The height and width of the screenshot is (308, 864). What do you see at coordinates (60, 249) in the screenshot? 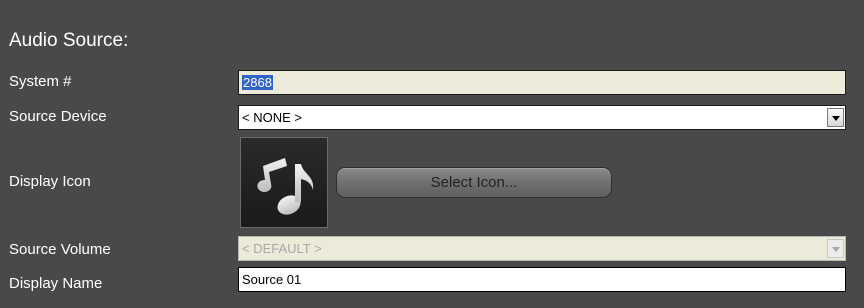
I see `source-volume-label: Source Volume` at bounding box center [60, 249].